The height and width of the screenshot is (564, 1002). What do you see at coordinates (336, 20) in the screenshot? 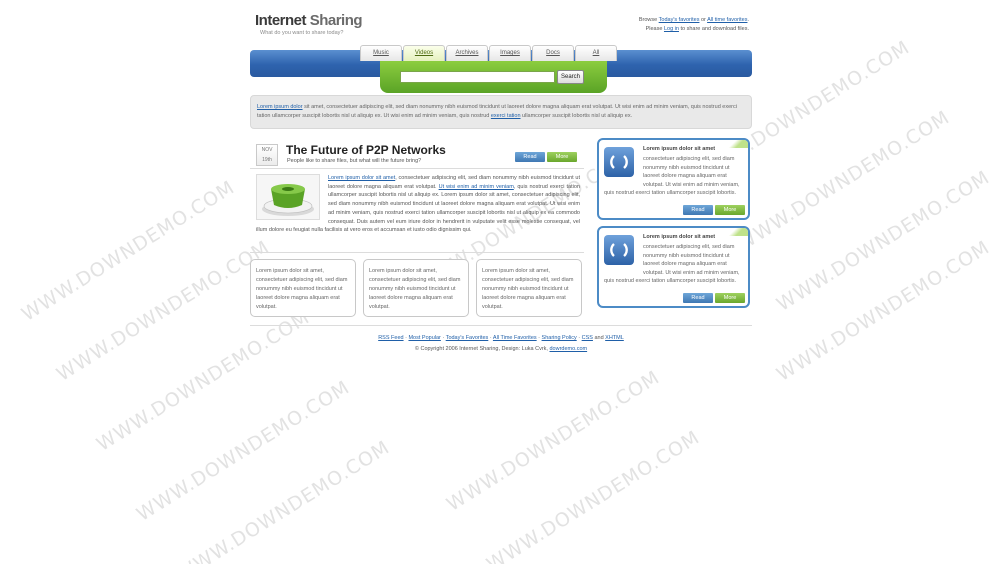
I see `logo-text-accent: Sharing` at bounding box center [336, 20].